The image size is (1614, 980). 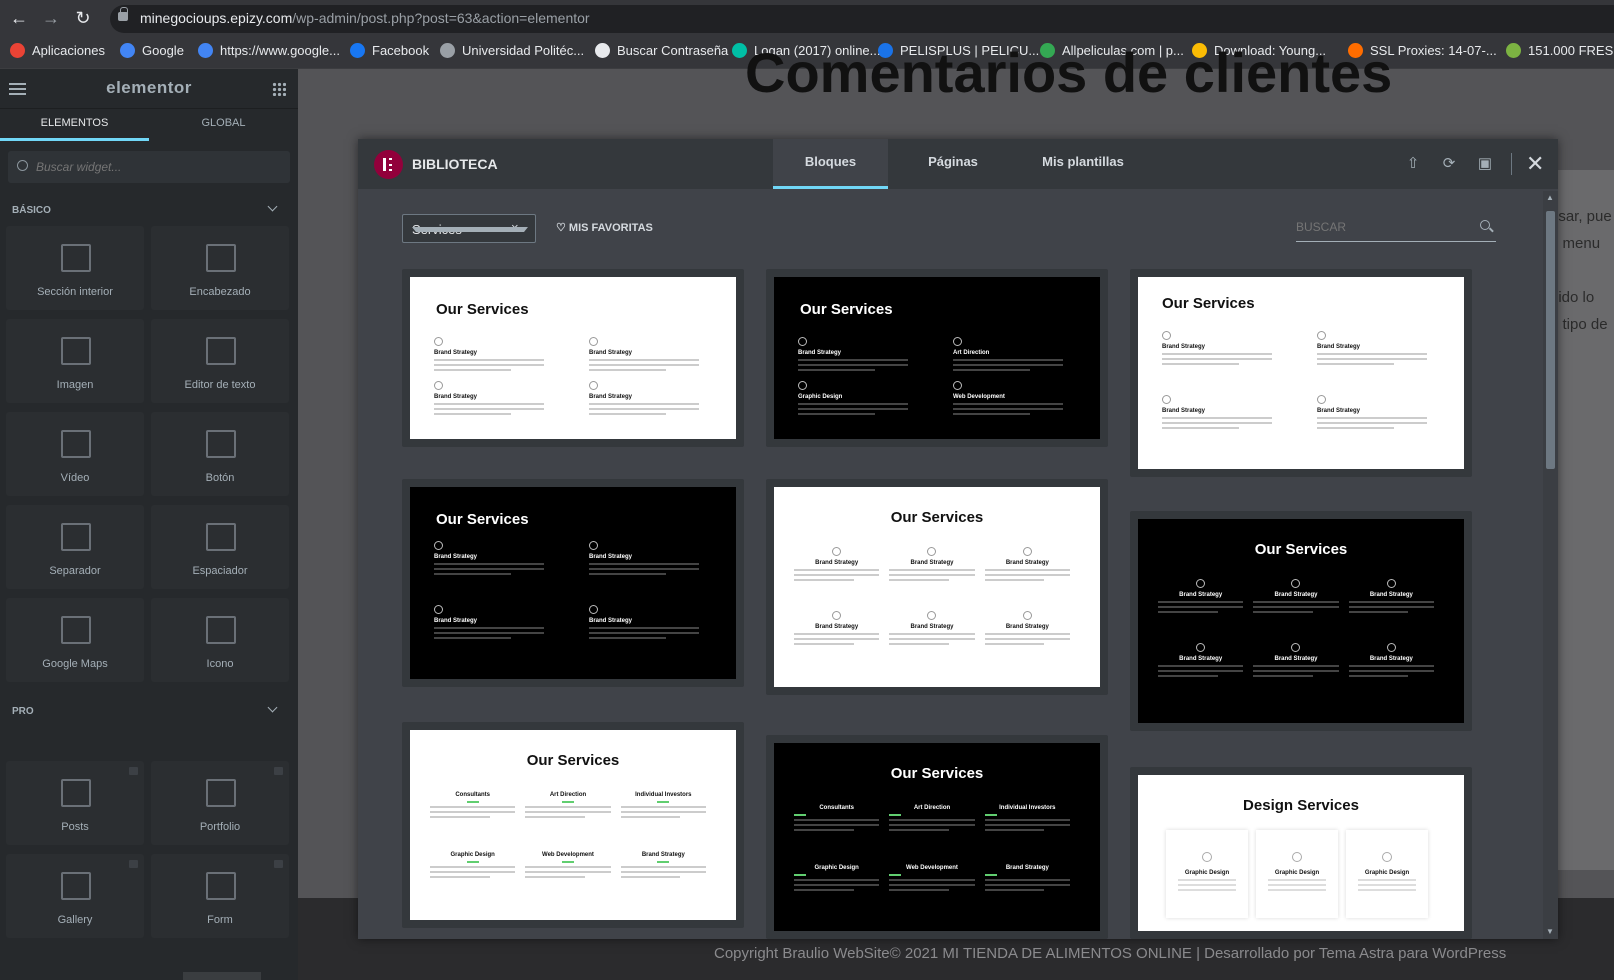 I want to click on widget-label: Encabezado, so click(x=220, y=292).